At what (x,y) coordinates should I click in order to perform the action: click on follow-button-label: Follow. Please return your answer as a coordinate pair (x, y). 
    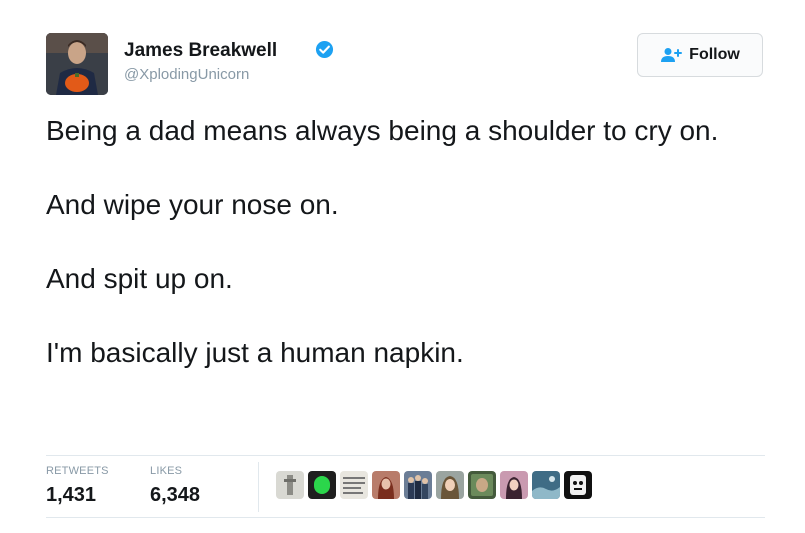
    Looking at the image, I should click on (714, 54).